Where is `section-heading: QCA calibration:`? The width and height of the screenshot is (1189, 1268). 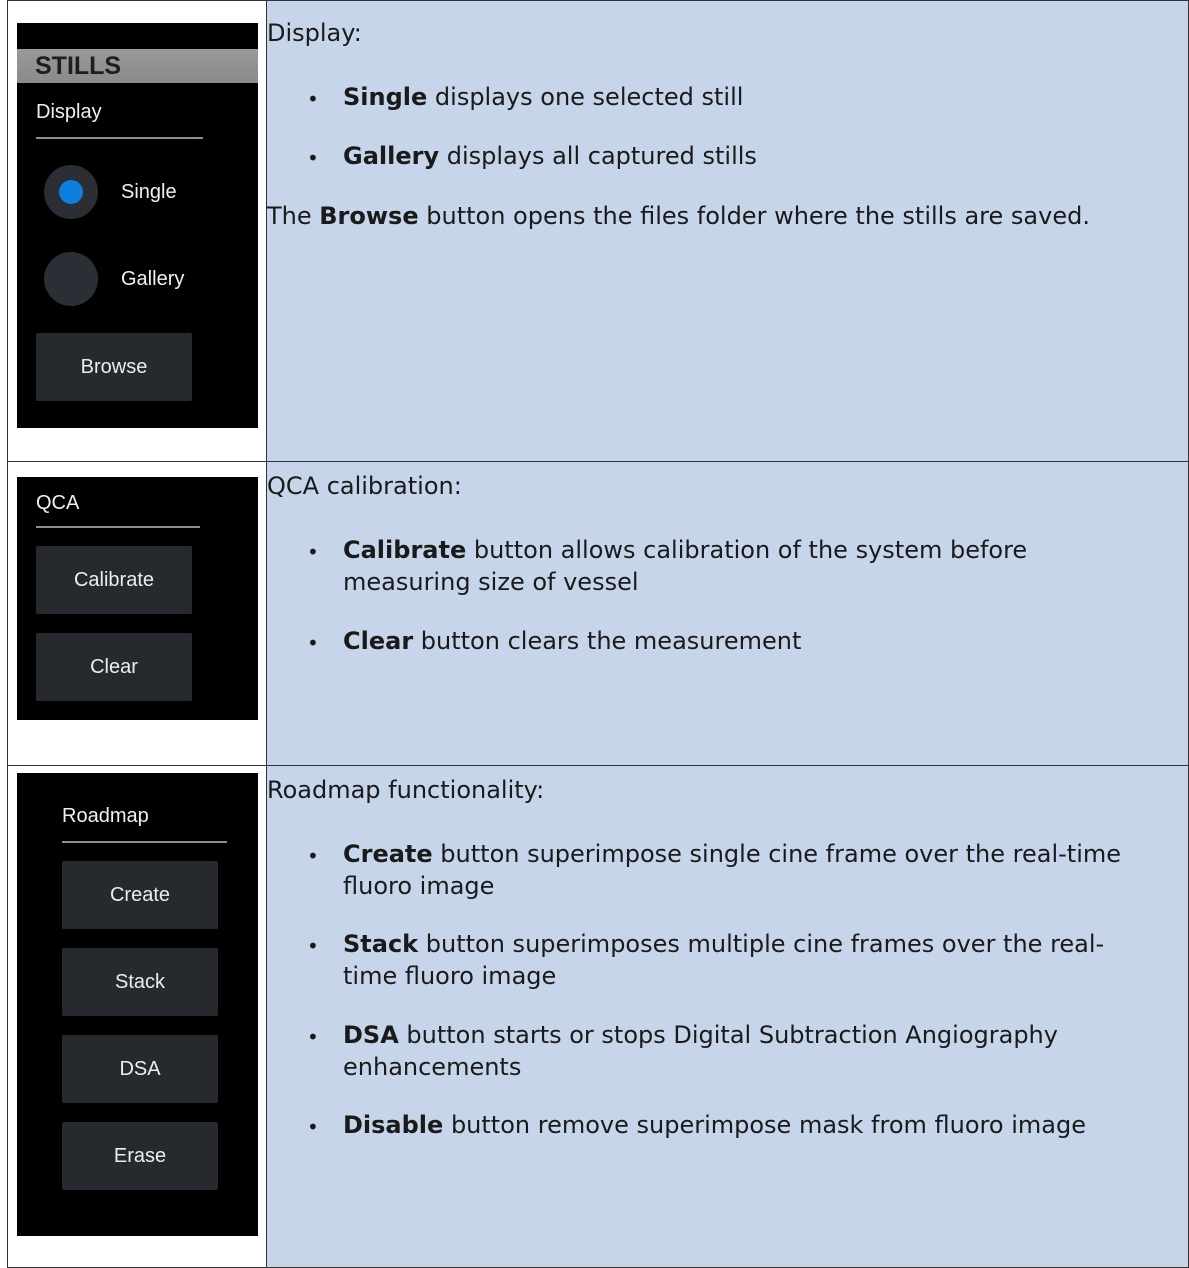 section-heading: QCA calibration: is located at coordinates (364, 486).